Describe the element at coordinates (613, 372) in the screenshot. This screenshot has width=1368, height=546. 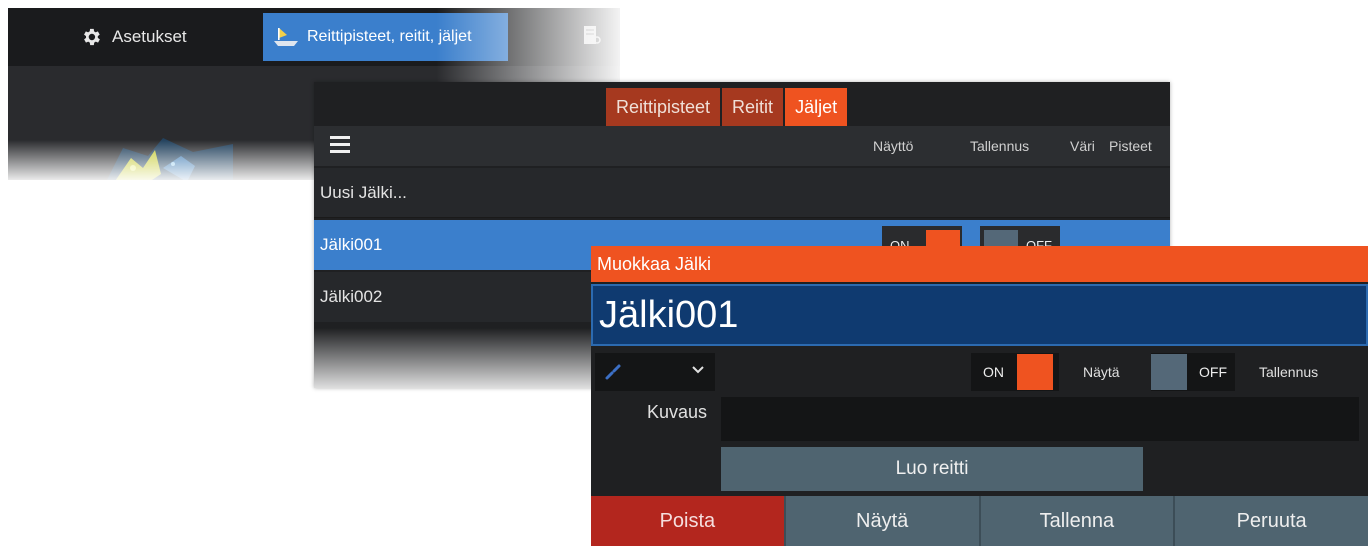
I see `chain-link-icon` at that location.